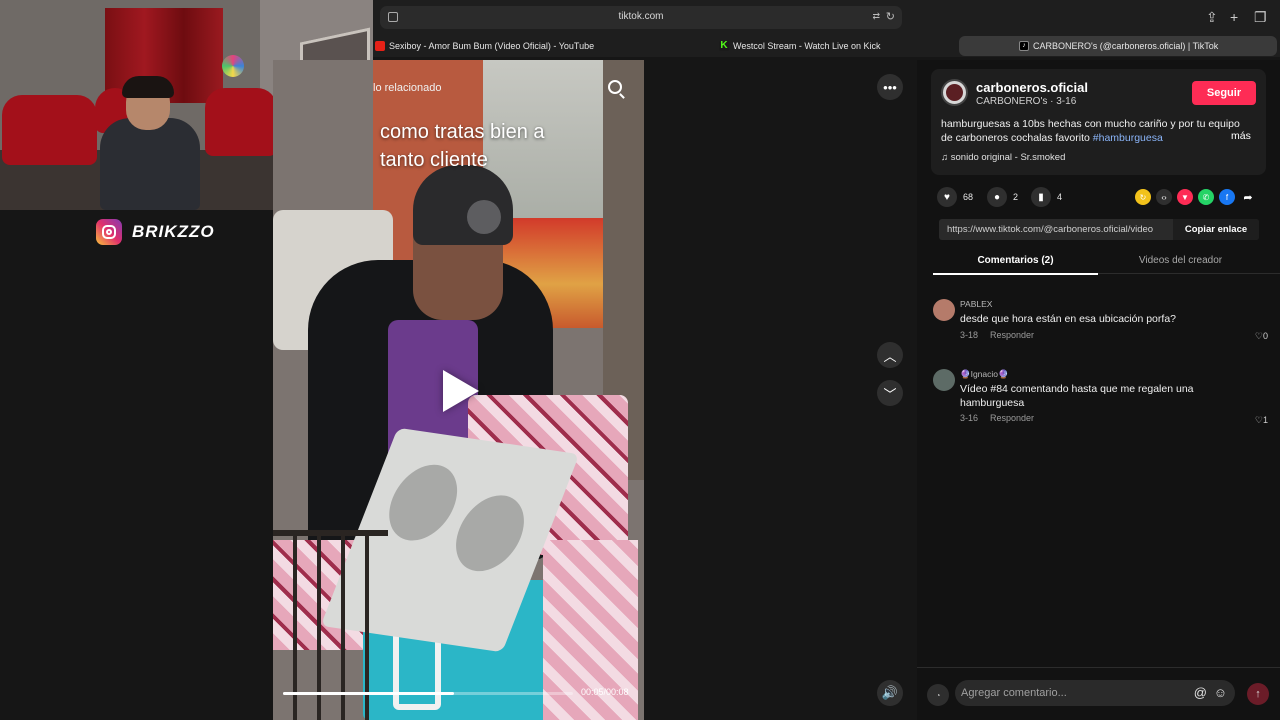 This screenshot has width=1280, height=720. Describe the element at coordinates (1015, 260) in the screenshot. I see `tab-comments: Comentarios (2)` at that location.